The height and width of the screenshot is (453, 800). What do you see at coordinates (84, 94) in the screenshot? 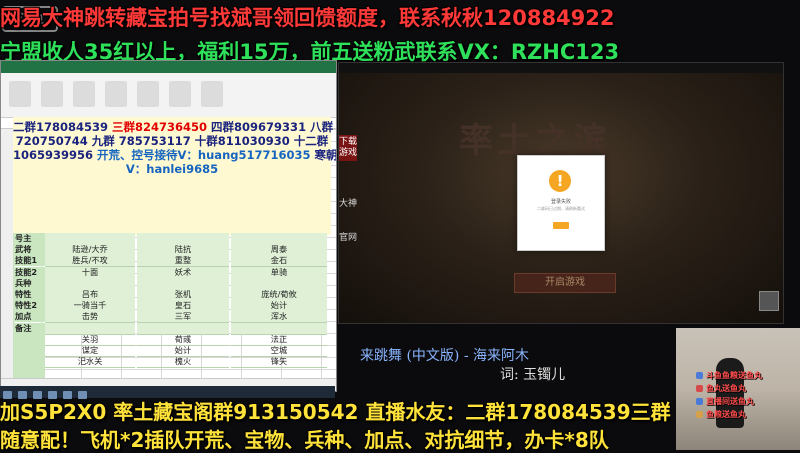
I see `align-icon` at bounding box center [84, 94].